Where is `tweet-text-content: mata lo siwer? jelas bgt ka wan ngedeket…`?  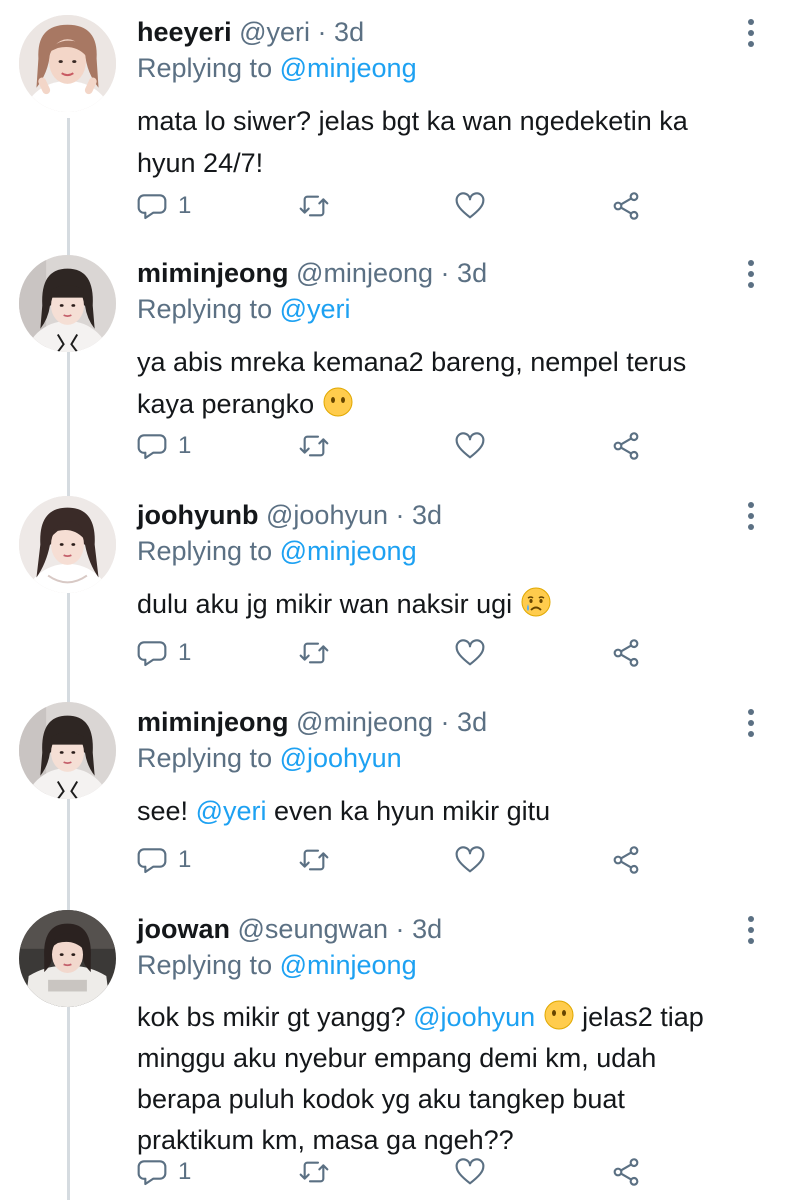 tweet-text-content: mata lo siwer? jelas bgt ka wan ngedeket… is located at coordinates (412, 142).